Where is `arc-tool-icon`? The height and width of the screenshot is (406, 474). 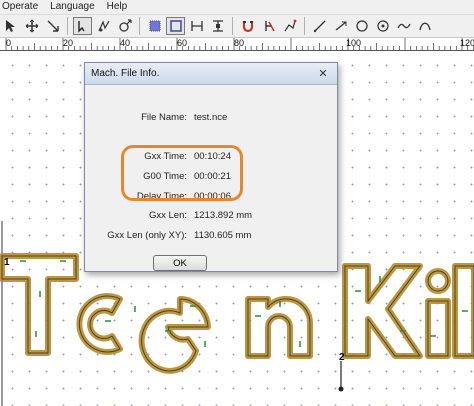 arc-tool-icon is located at coordinates (340, 26).